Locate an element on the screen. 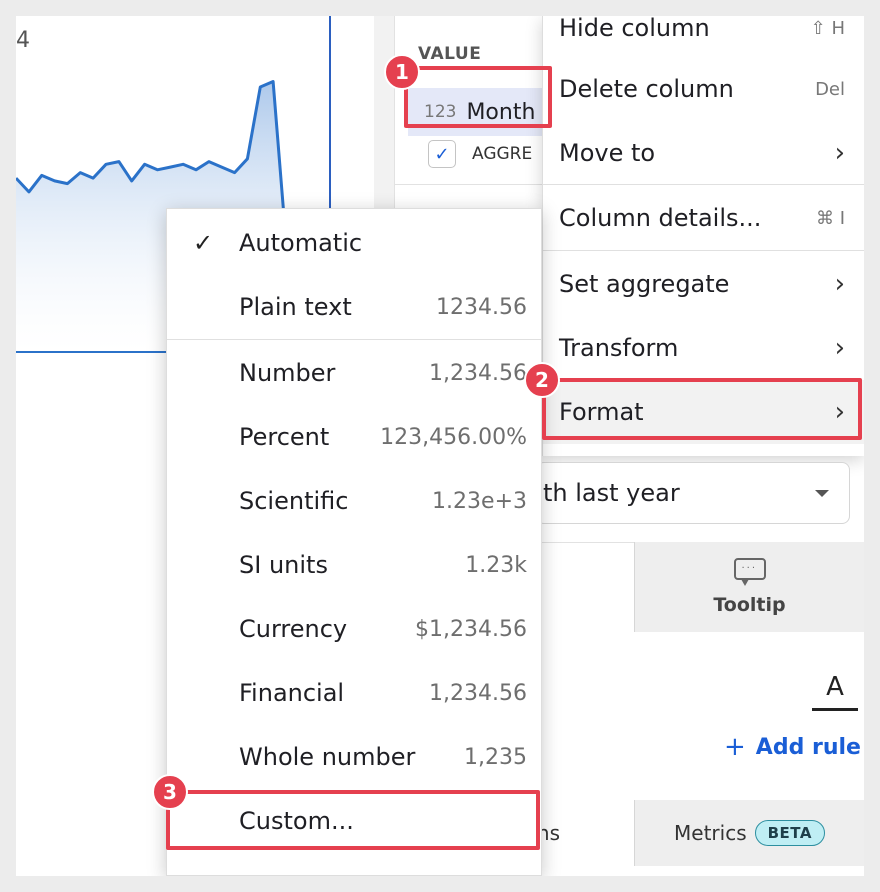  speech-bubble-icon: ··· is located at coordinates (749, 572).